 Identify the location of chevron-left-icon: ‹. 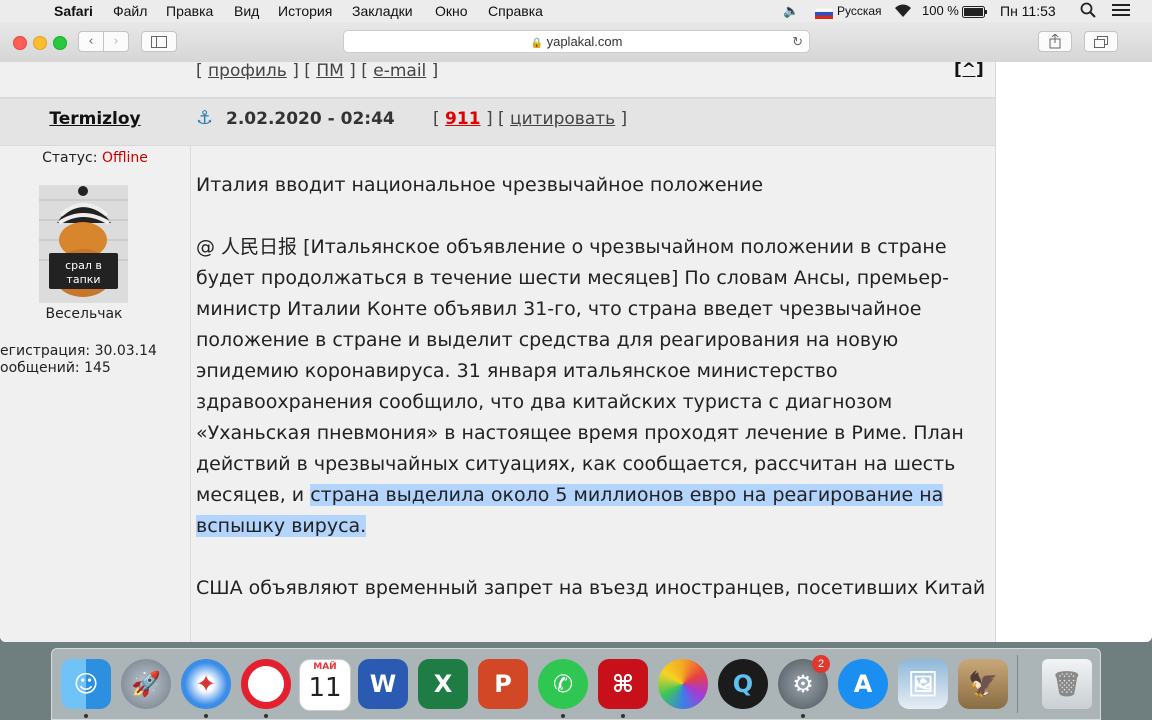
(91, 41).